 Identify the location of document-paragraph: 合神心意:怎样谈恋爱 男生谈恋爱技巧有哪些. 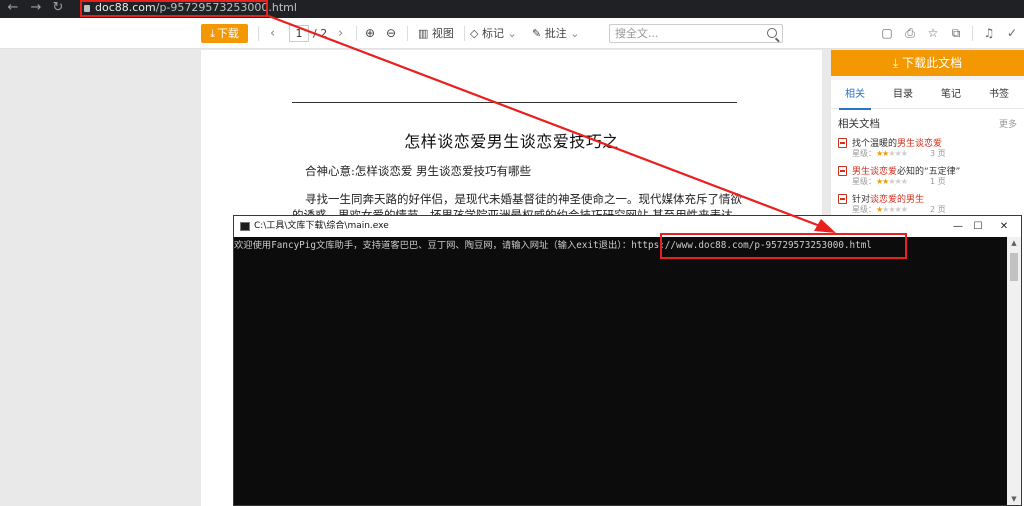
(418, 171).